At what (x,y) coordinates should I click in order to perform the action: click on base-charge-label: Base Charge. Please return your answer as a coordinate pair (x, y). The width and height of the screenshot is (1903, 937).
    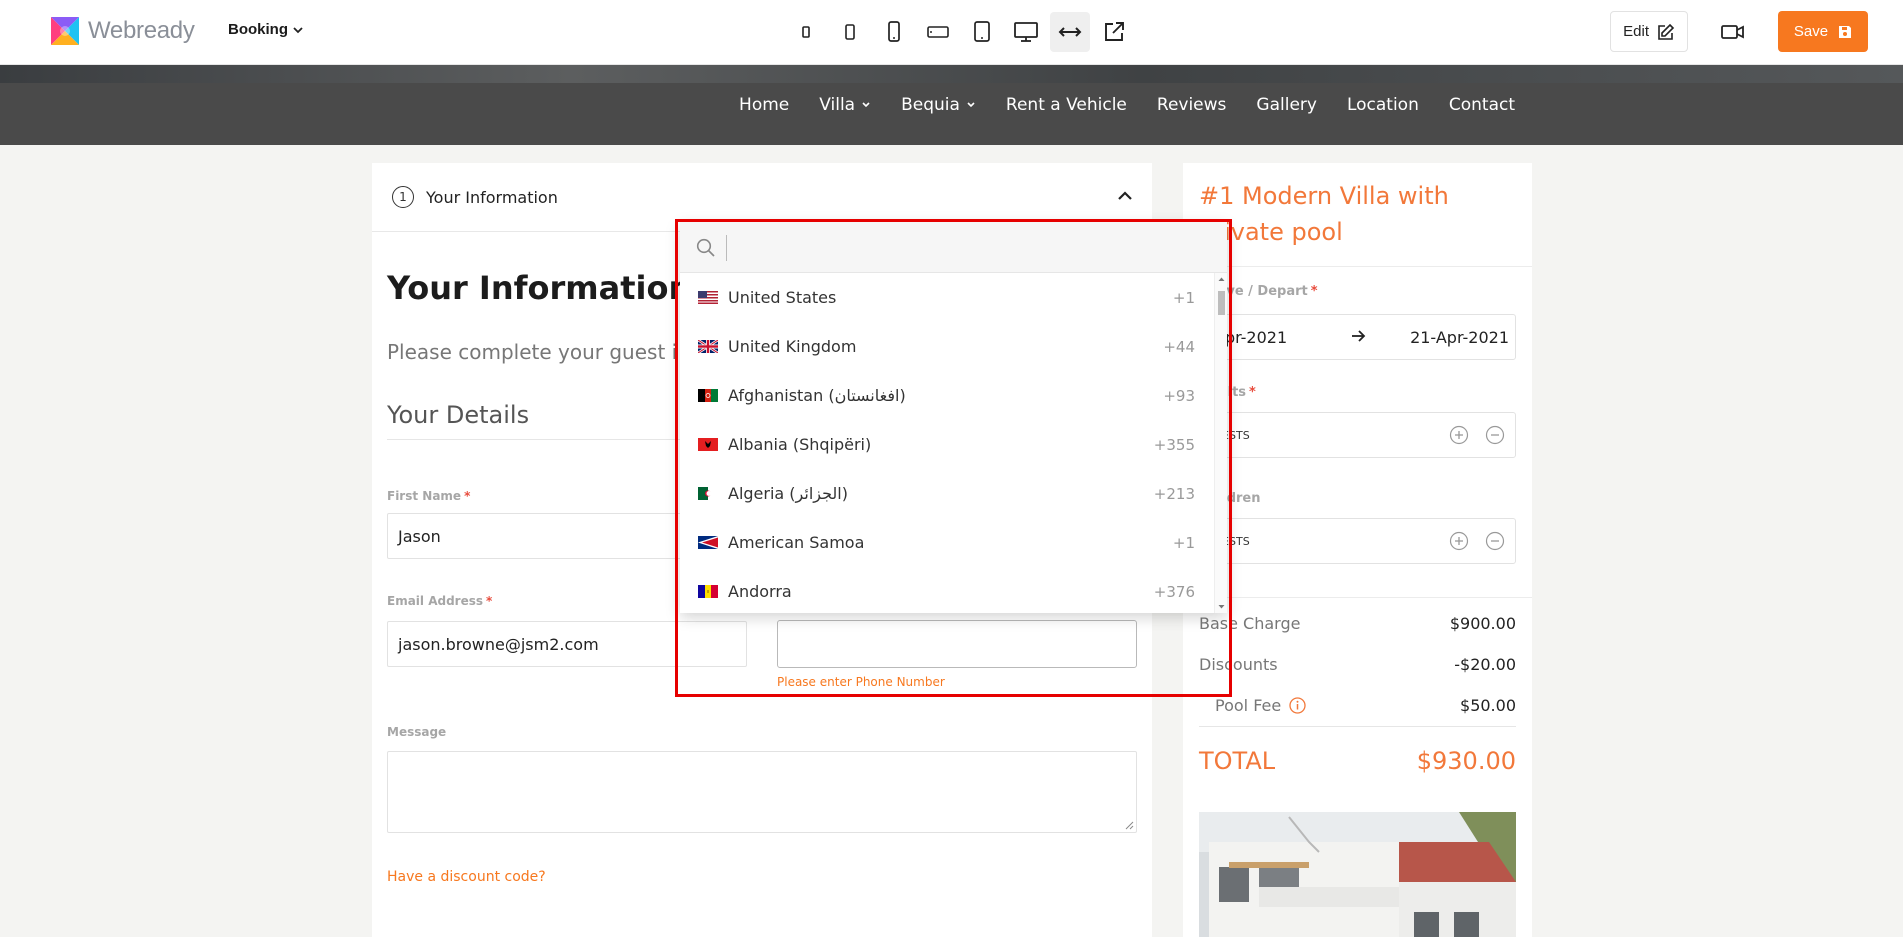
    Looking at the image, I should click on (1250, 623).